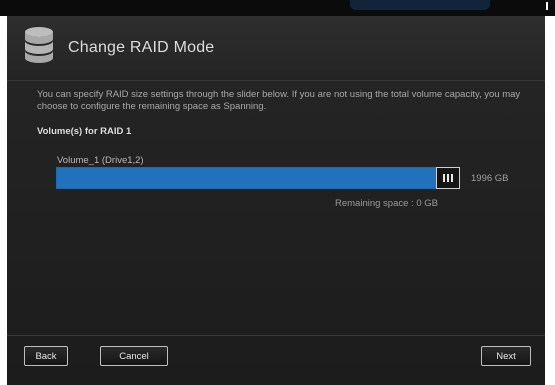 Image resolution: width=555 pixels, height=385 pixels. What do you see at coordinates (134, 356) in the screenshot?
I see `cancel-button: Cancel` at bounding box center [134, 356].